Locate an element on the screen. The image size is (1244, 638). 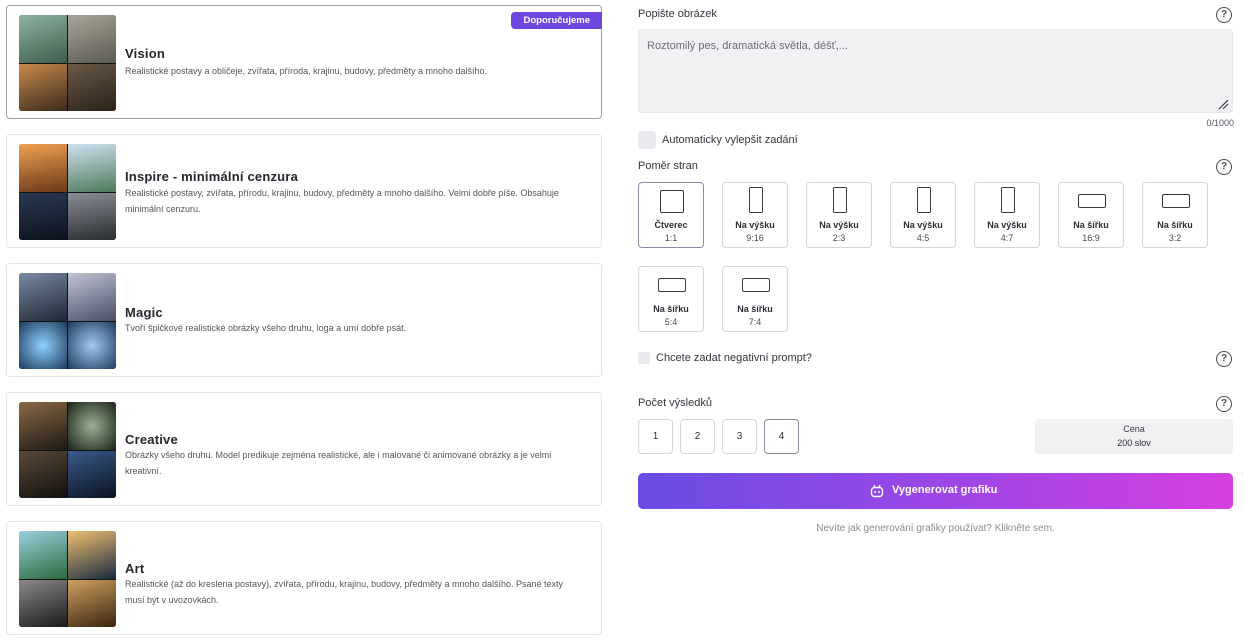
resize-handle-icon is located at coordinates (1223, 104).